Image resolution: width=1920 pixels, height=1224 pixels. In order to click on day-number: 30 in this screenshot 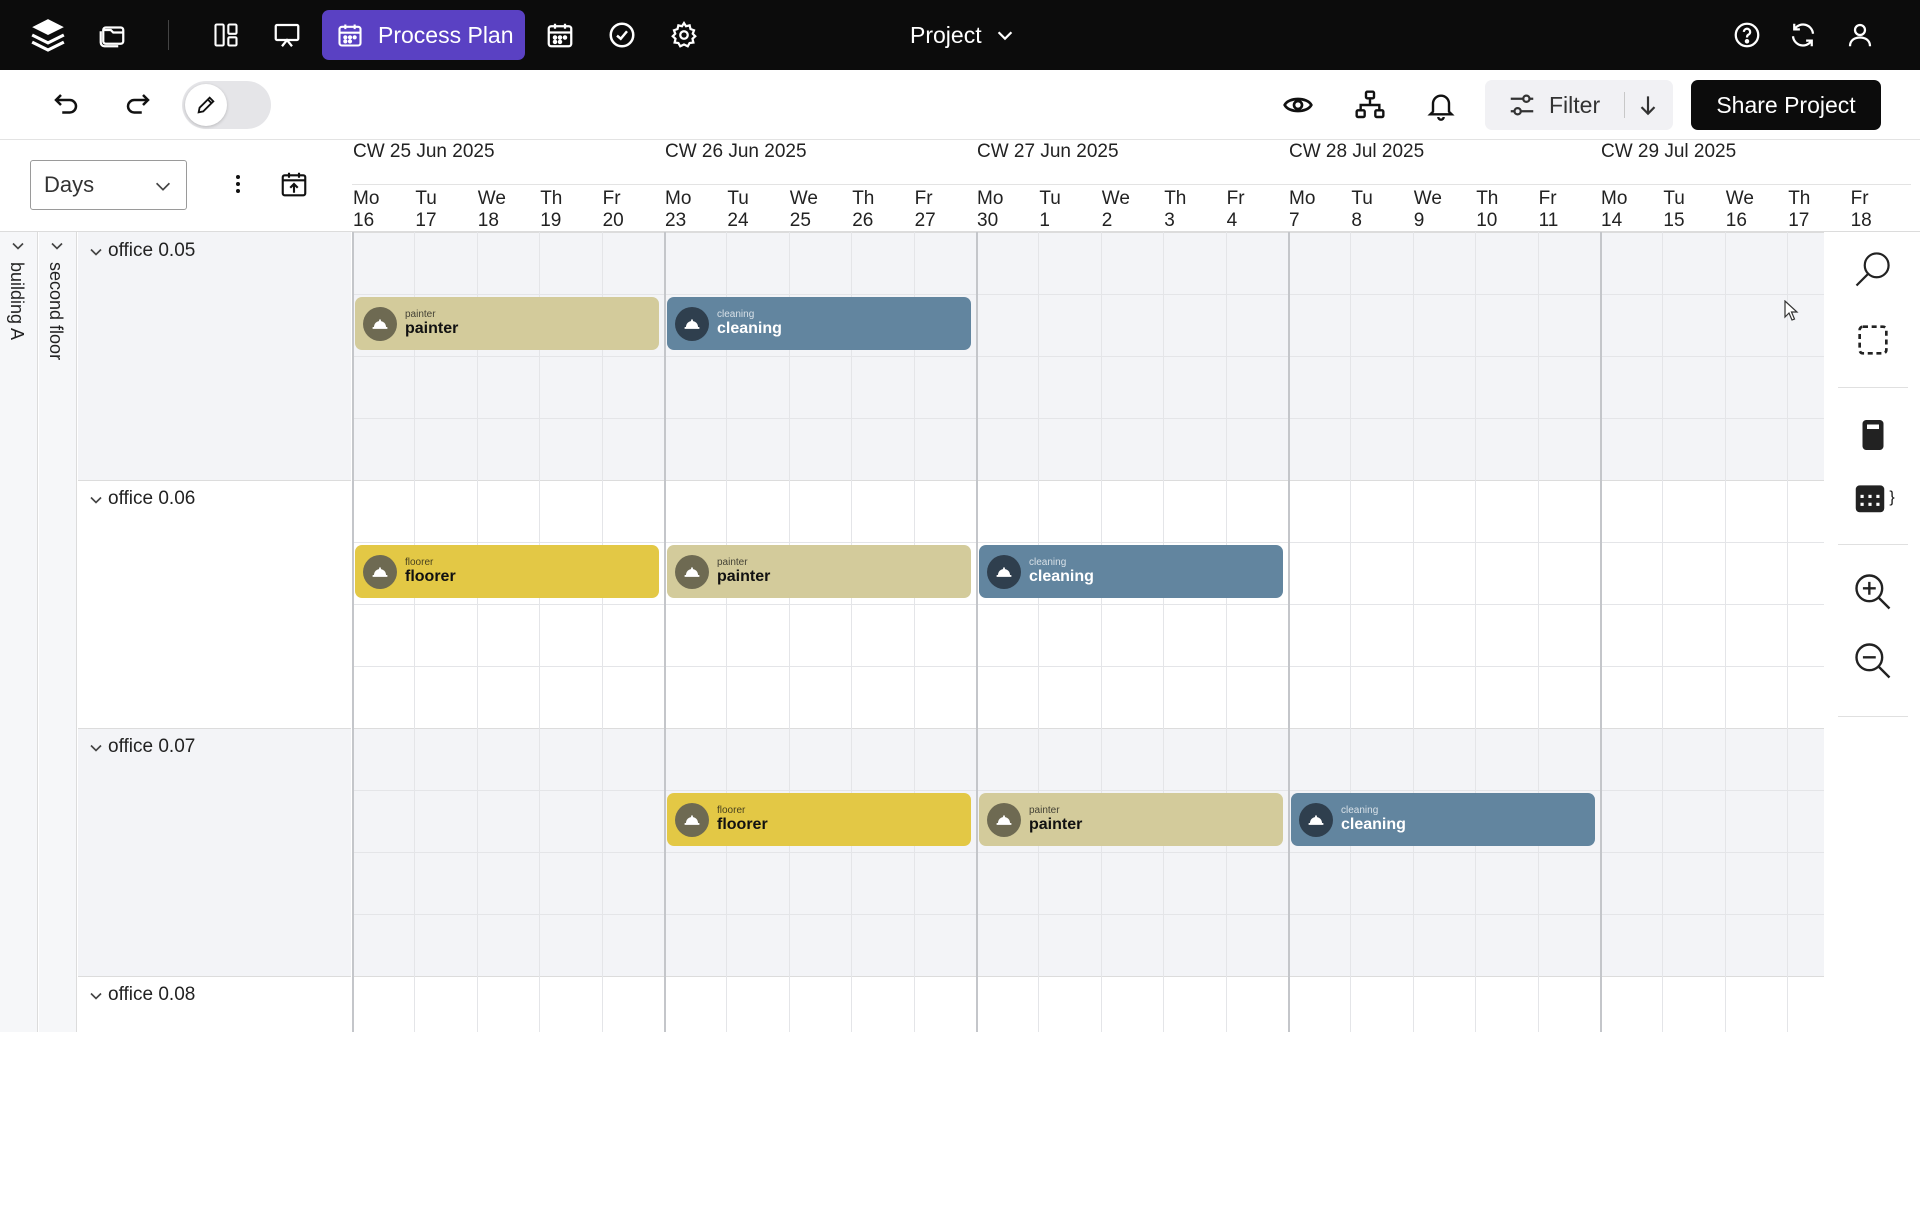, I will do `click(988, 220)`.